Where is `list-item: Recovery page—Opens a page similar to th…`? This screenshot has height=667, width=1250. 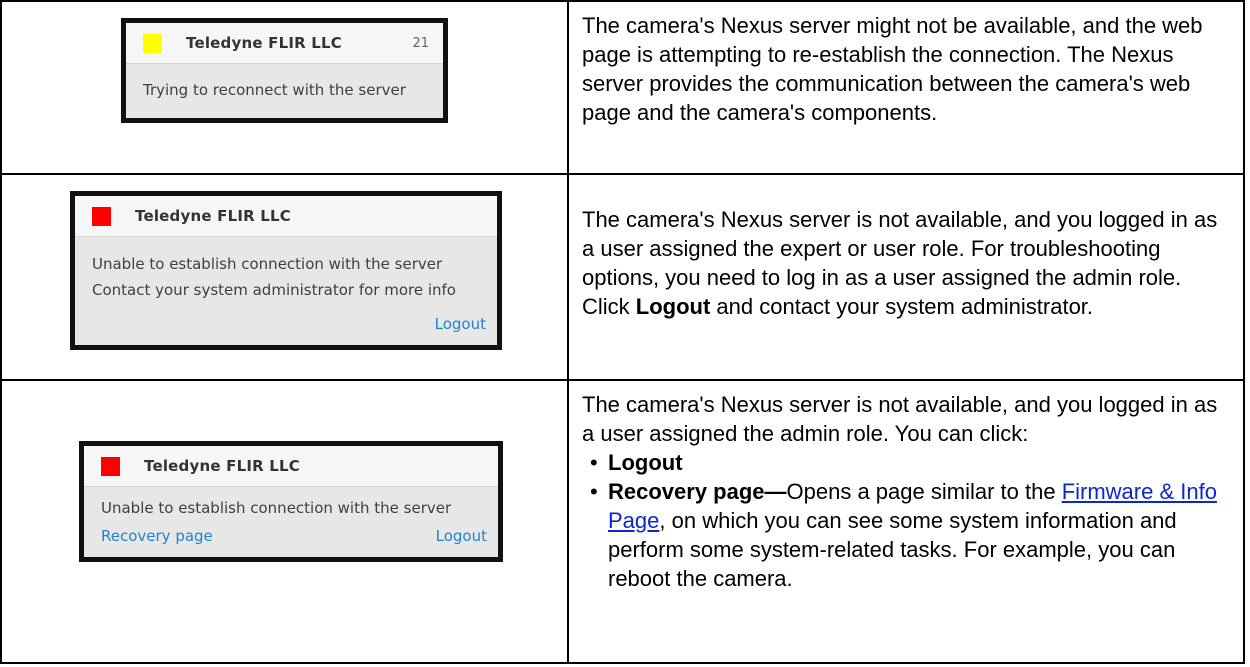 list-item: Recovery page—Opens a page similar to th… is located at coordinates (906, 535).